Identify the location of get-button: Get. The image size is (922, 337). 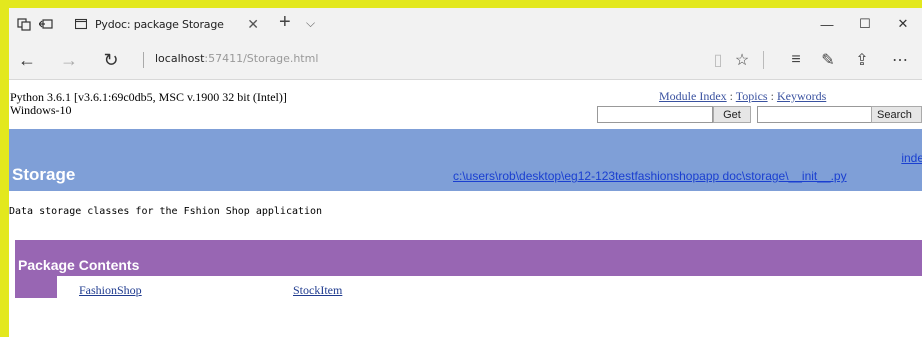
(732, 114).